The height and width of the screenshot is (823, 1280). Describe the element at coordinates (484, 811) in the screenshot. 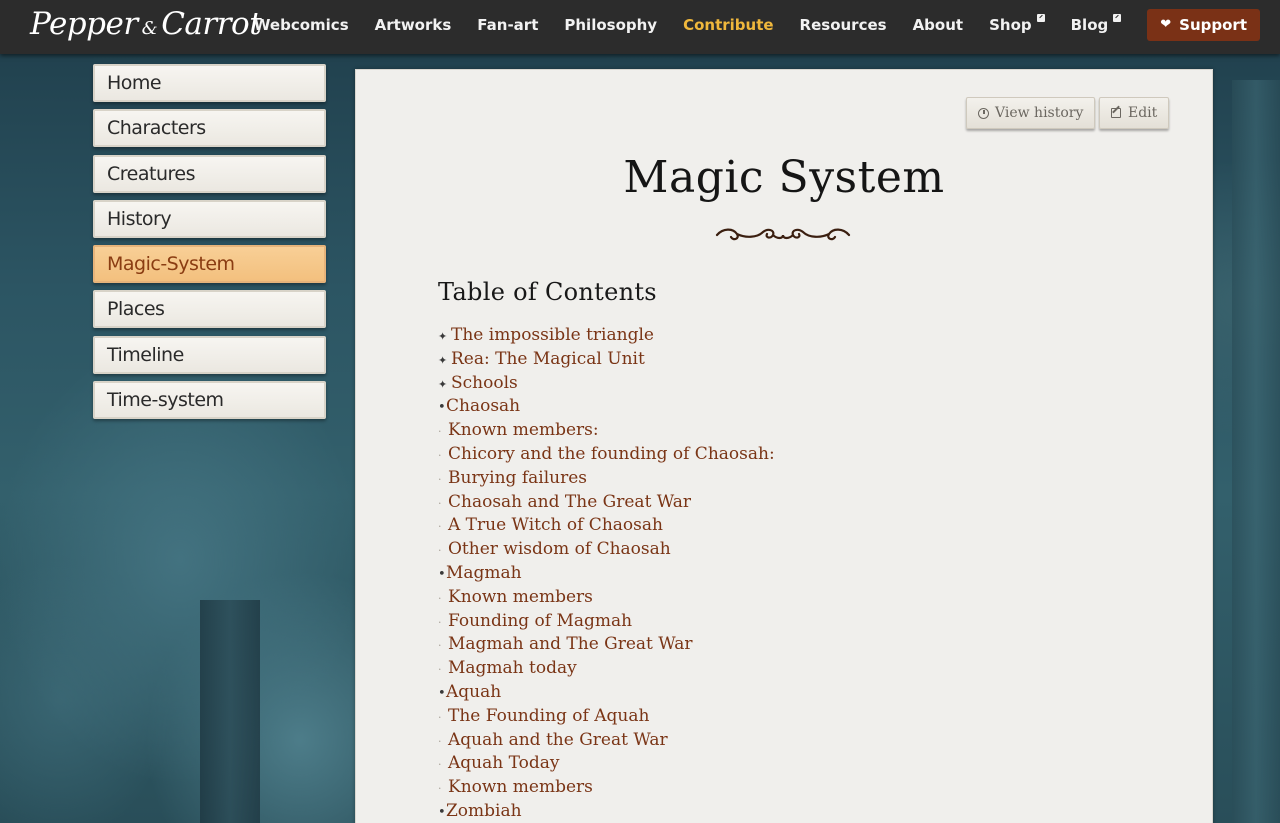

I see `toc-link: Zombiah` at that location.